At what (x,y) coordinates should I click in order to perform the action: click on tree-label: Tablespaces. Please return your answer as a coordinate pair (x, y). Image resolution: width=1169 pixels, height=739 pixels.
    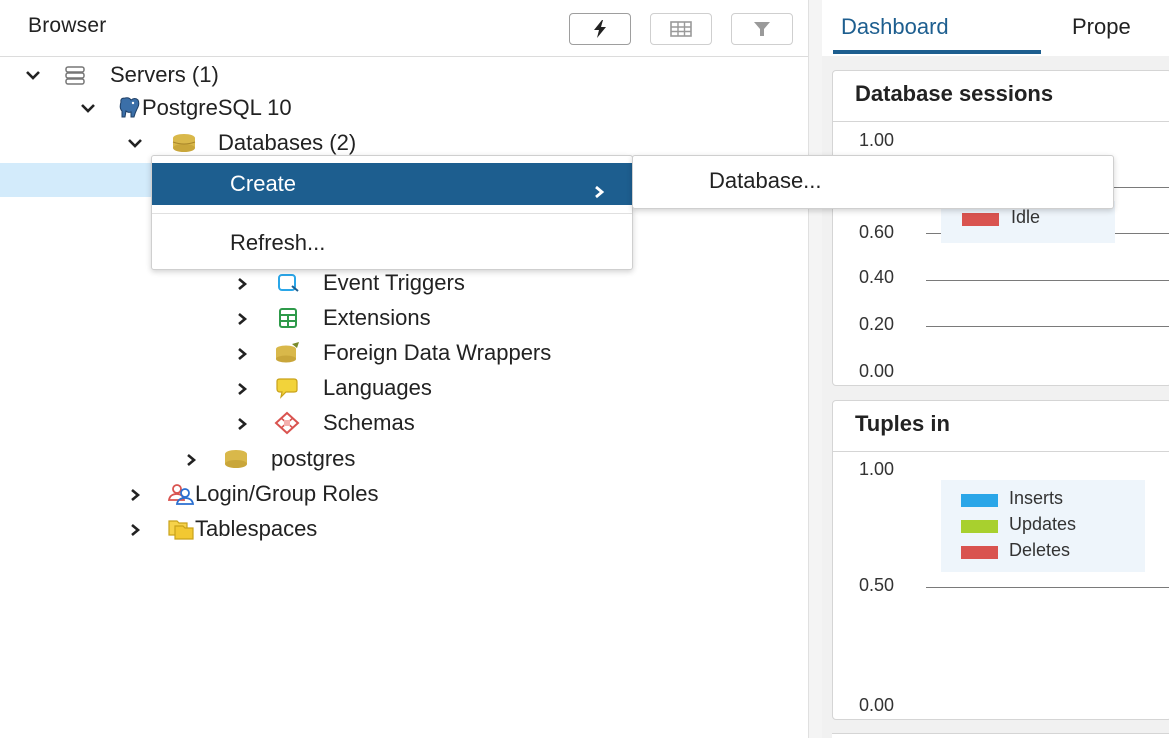
    Looking at the image, I should click on (256, 528).